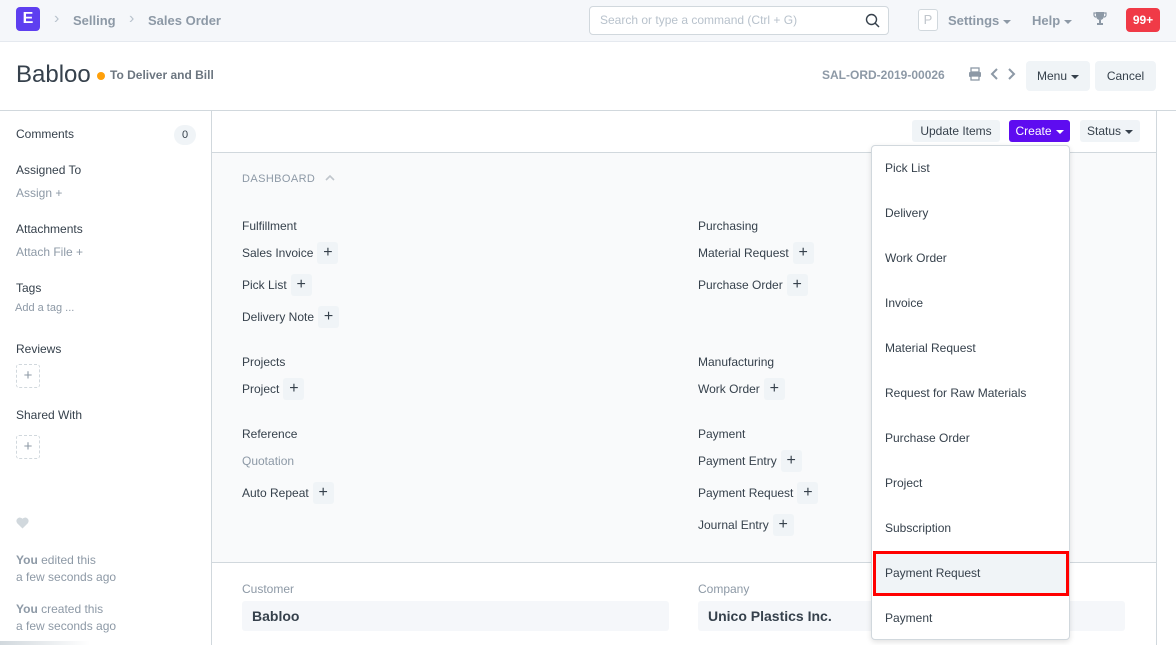 This screenshot has width=1176, height=645. I want to click on assign-link: Assign +, so click(39, 193).